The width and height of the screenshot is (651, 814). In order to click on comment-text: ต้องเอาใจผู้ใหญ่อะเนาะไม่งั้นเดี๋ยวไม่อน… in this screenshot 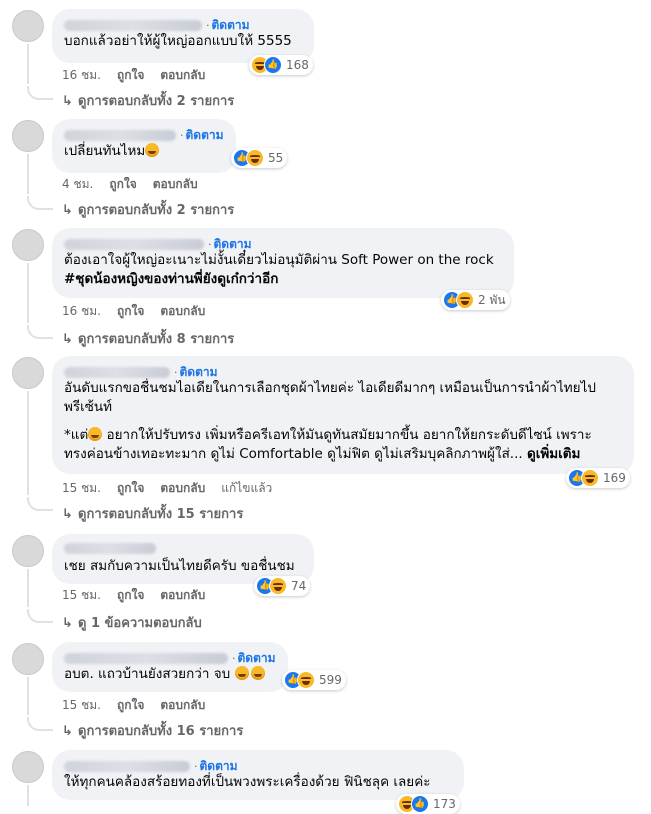, I will do `click(279, 260)`.